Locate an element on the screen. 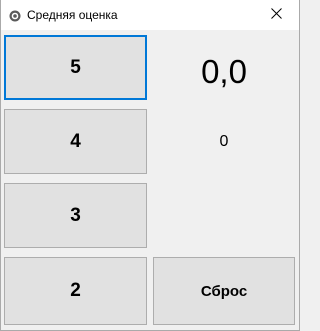 The image size is (320, 331). close-button is located at coordinates (276, 15).